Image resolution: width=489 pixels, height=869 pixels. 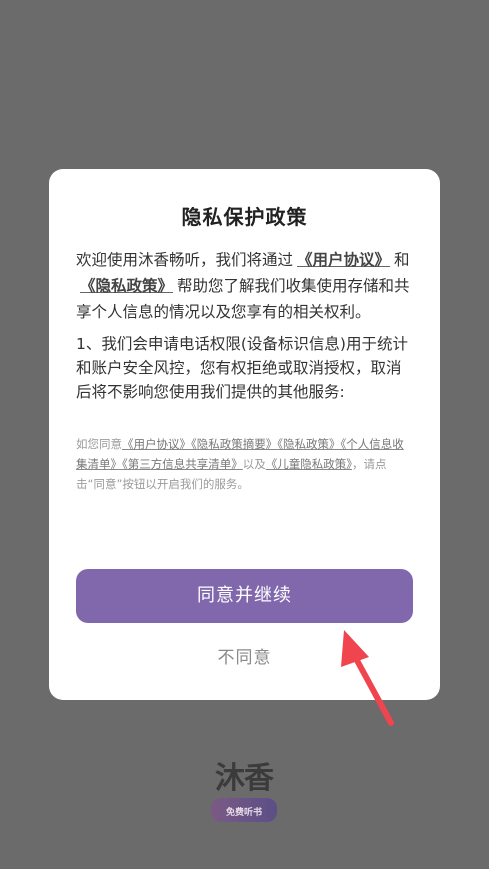 I want to click on logo-text: 沐香, so click(x=244, y=778).